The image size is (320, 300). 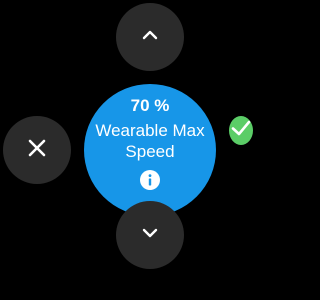 I want to click on decrease-button, so click(x=150, y=235).